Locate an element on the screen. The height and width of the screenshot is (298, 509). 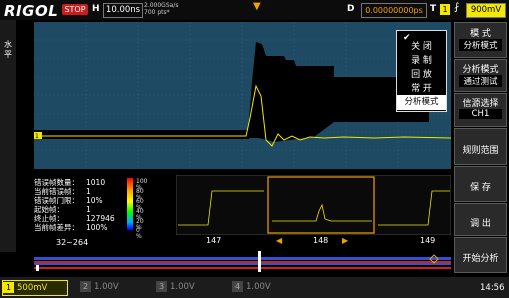
info-label-frame-diff: 当前帧差异： is located at coordinates (56, 227).